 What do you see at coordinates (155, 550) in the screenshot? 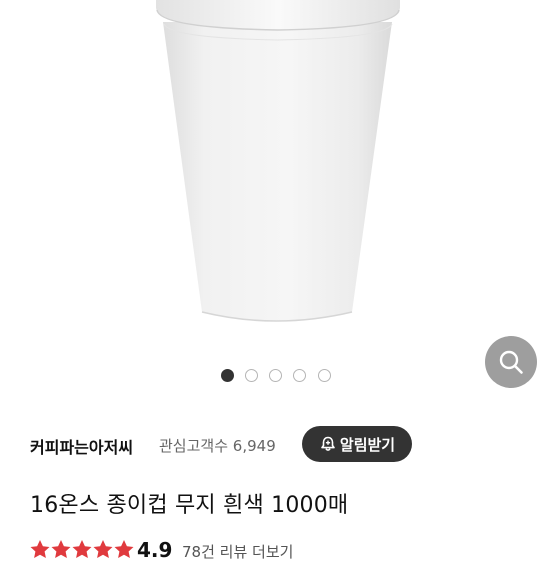
I see `rating-value: 4.9` at bounding box center [155, 550].